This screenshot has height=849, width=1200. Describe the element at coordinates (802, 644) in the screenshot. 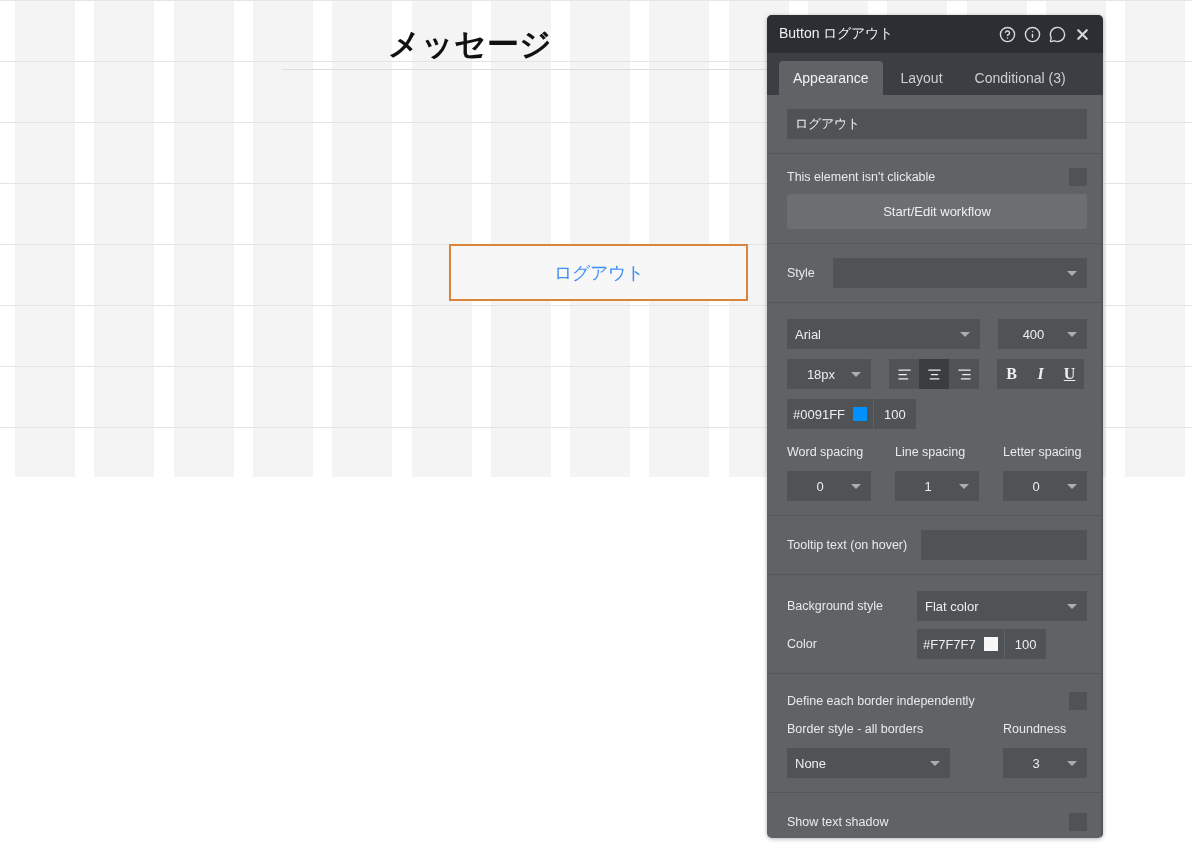

I see `color-label: Color` at that location.